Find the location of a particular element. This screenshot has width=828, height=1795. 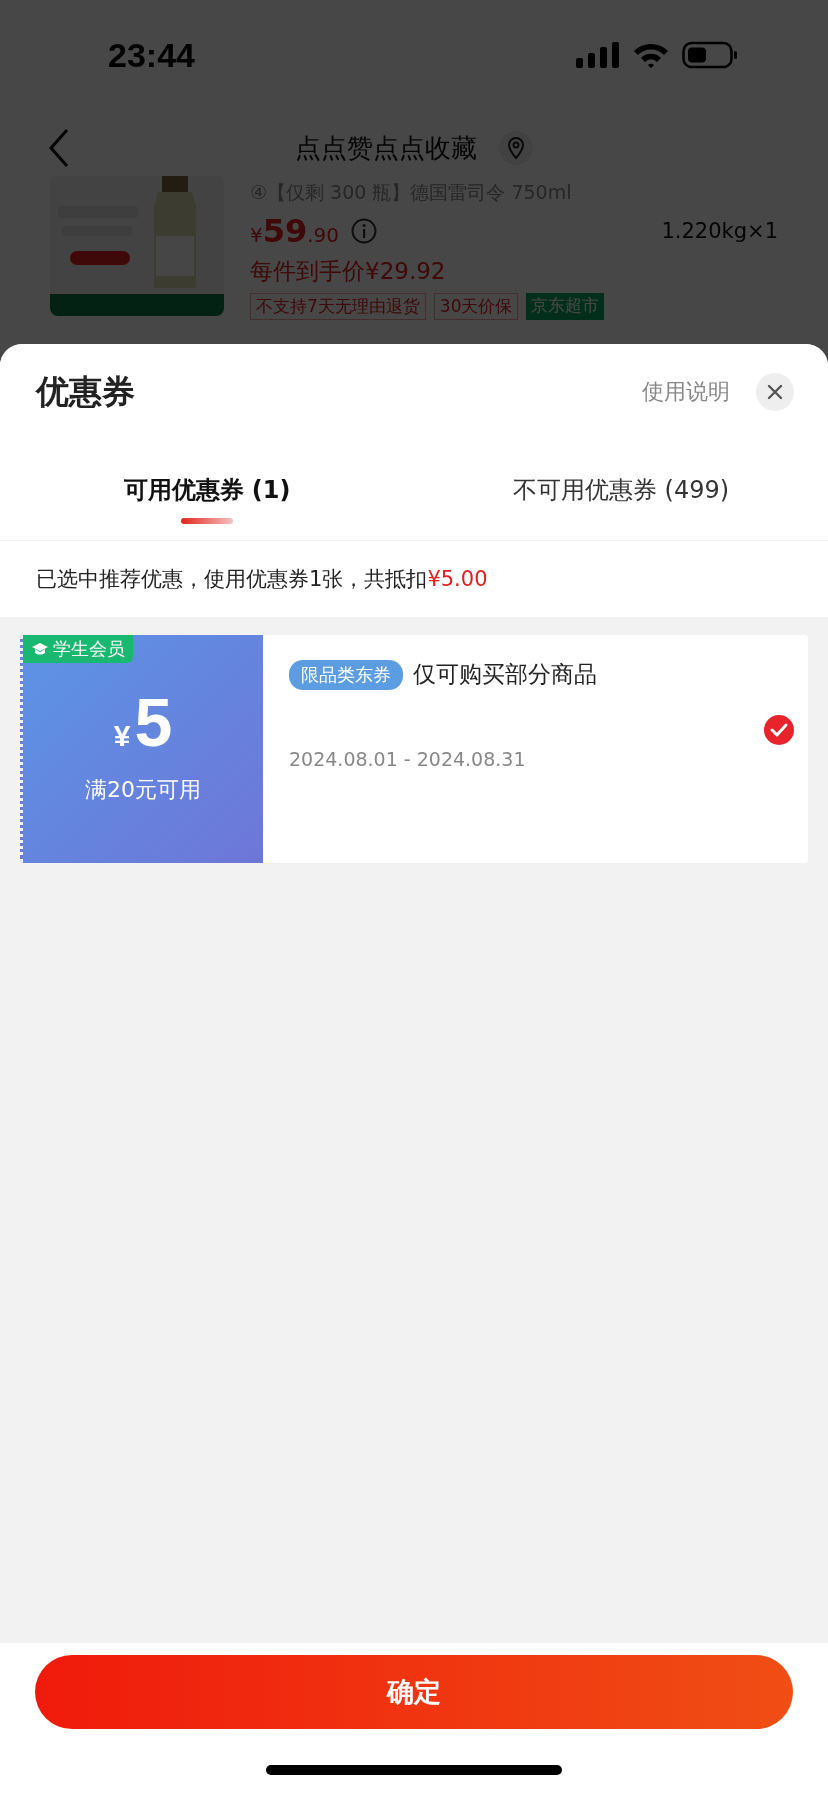

confirm-button: 确定 is located at coordinates (414, 1692).